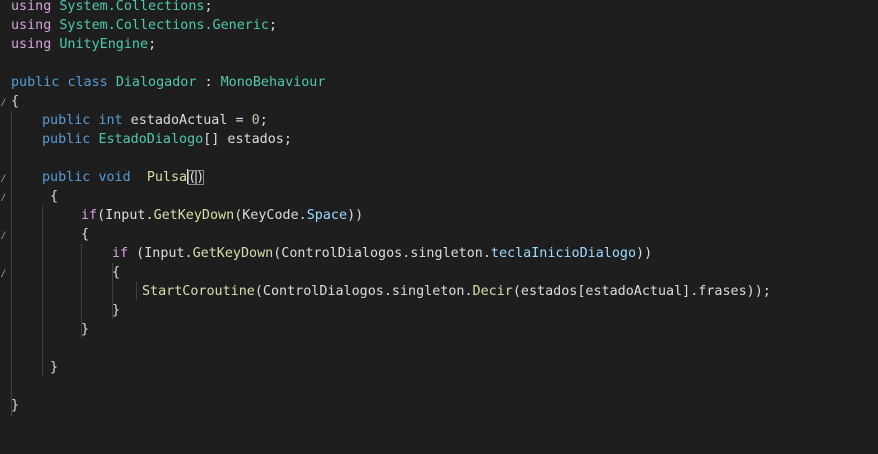 The image size is (878, 454). I want to click on code-line-using-2: using System.Collections.Generic;, so click(144, 25).